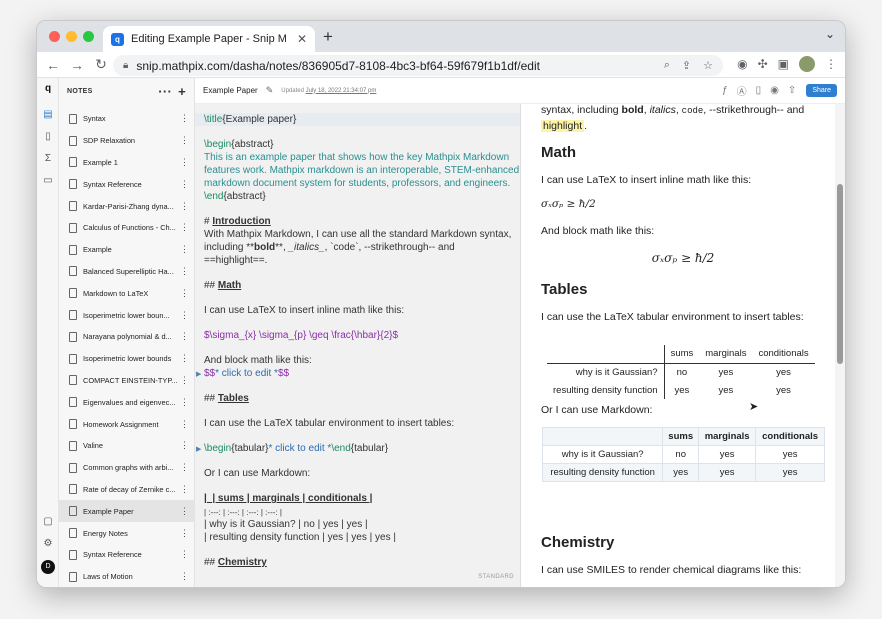 The height and width of the screenshot is (619, 882). Describe the element at coordinates (126, 163) in the screenshot. I see `sidebar-note-item: Example 1 ⋮` at that location.